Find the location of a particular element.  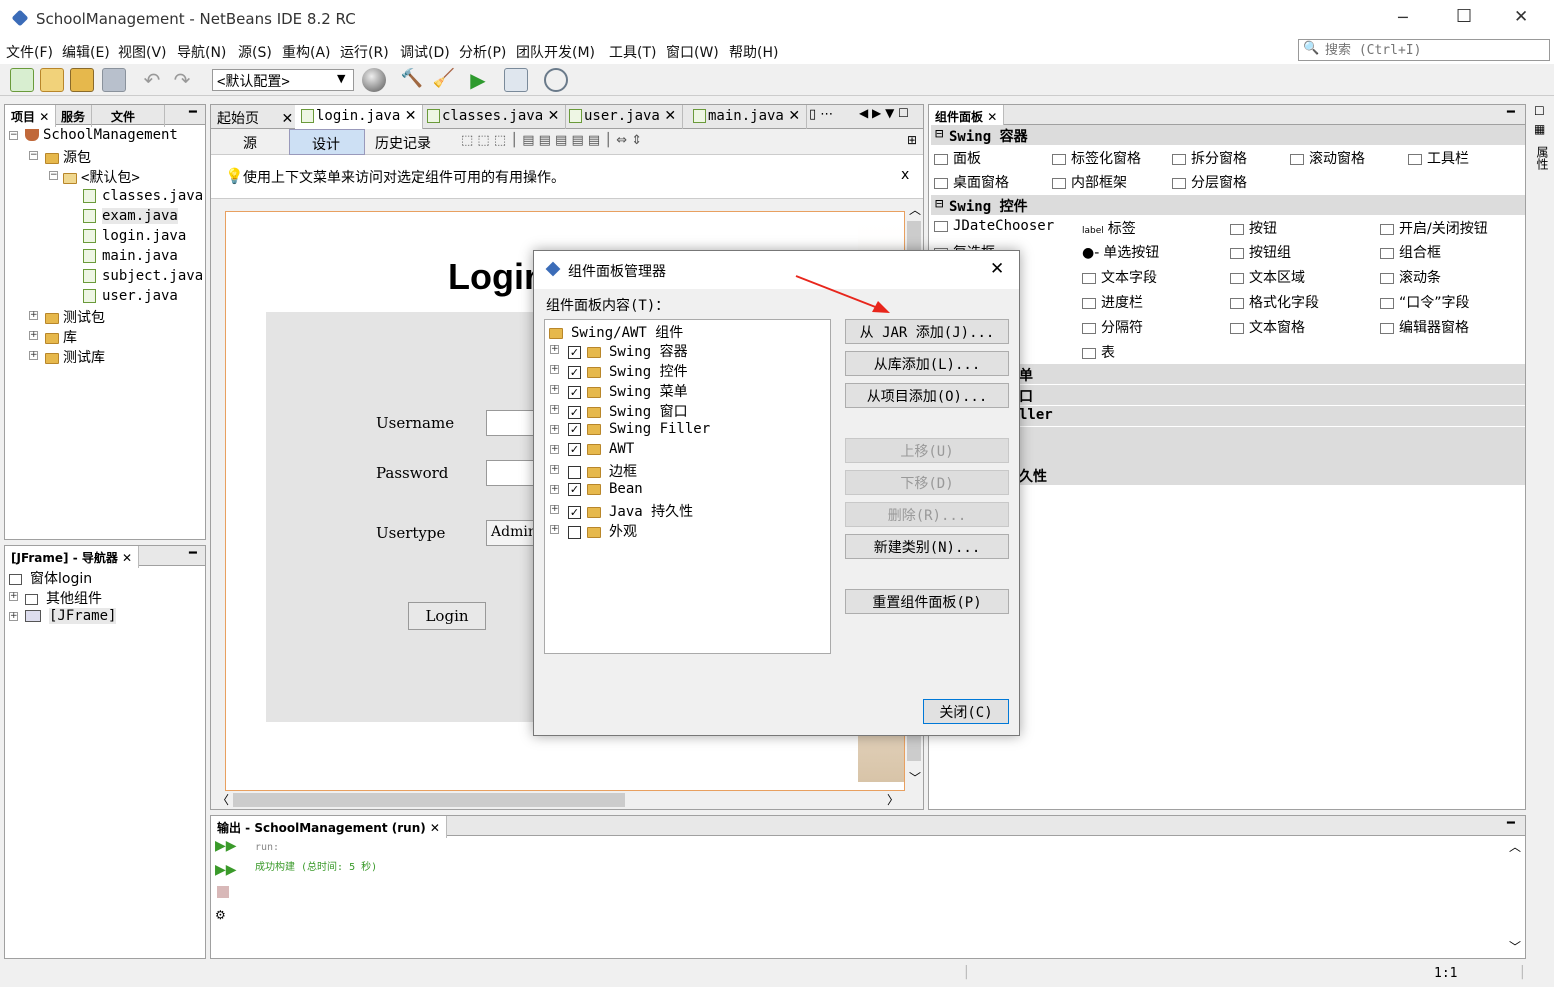

palette-item-button: 按钮 is located at coordinates (1253, 228).